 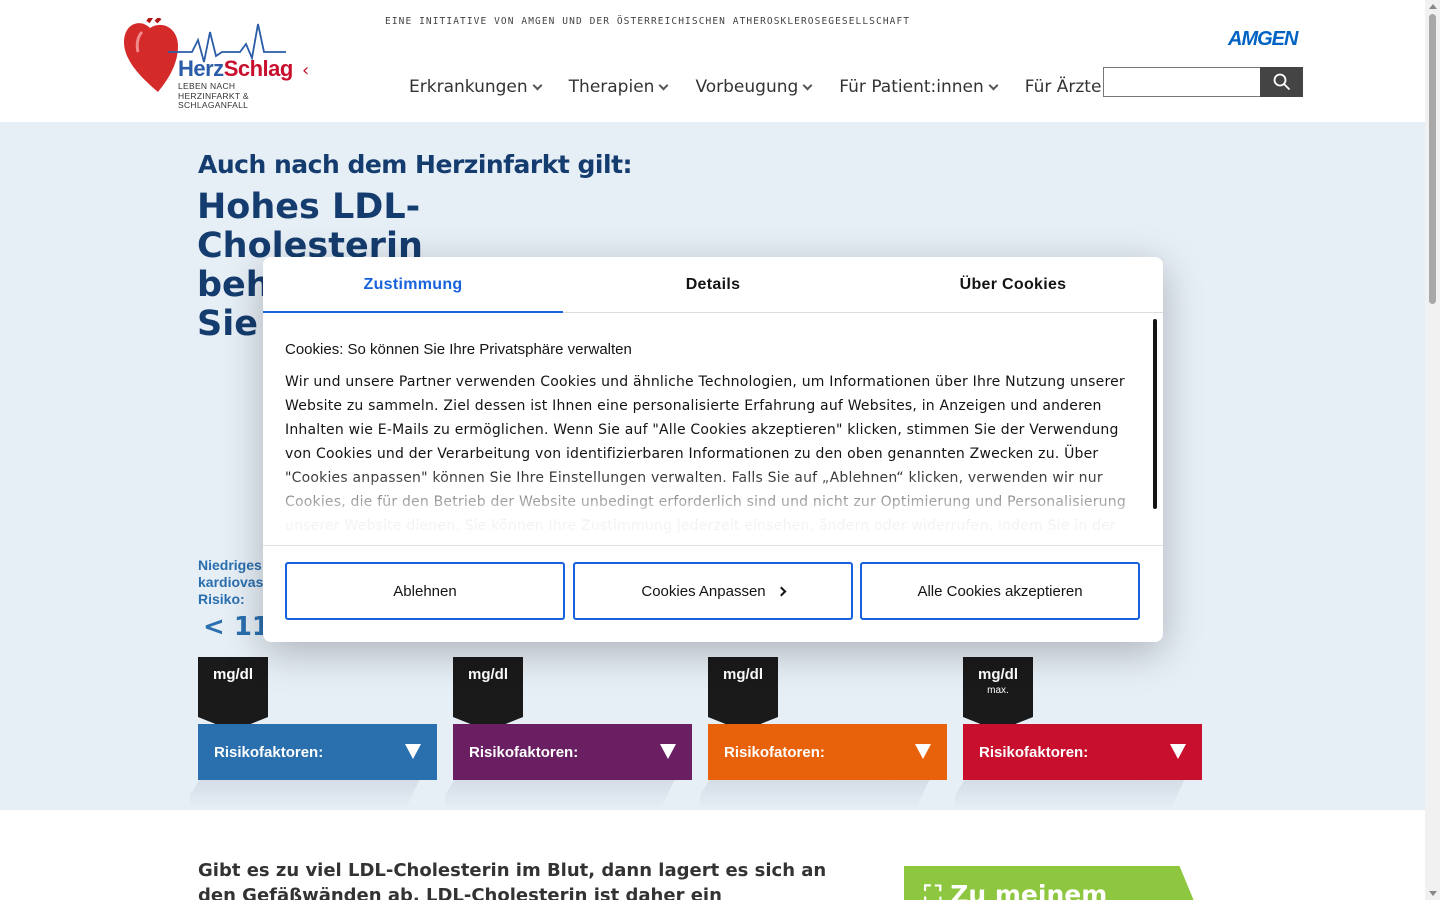 I want to click on nav-item-vorbeugung: Vorbeugung, so click(x=753, y=87).